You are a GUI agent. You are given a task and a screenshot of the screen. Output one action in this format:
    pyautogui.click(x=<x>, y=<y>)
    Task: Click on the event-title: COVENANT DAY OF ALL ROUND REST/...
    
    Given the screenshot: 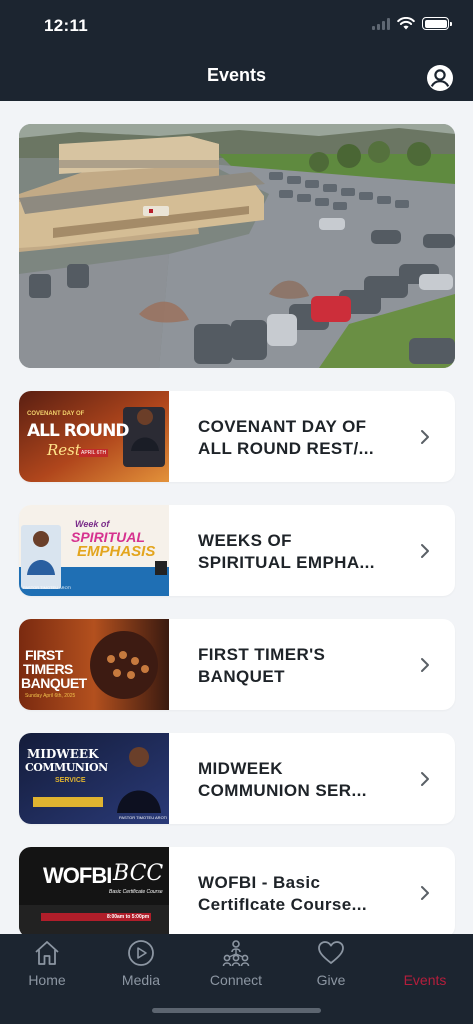 What is the action you would take?
    pyautogui.click(x=286, y=437)
    